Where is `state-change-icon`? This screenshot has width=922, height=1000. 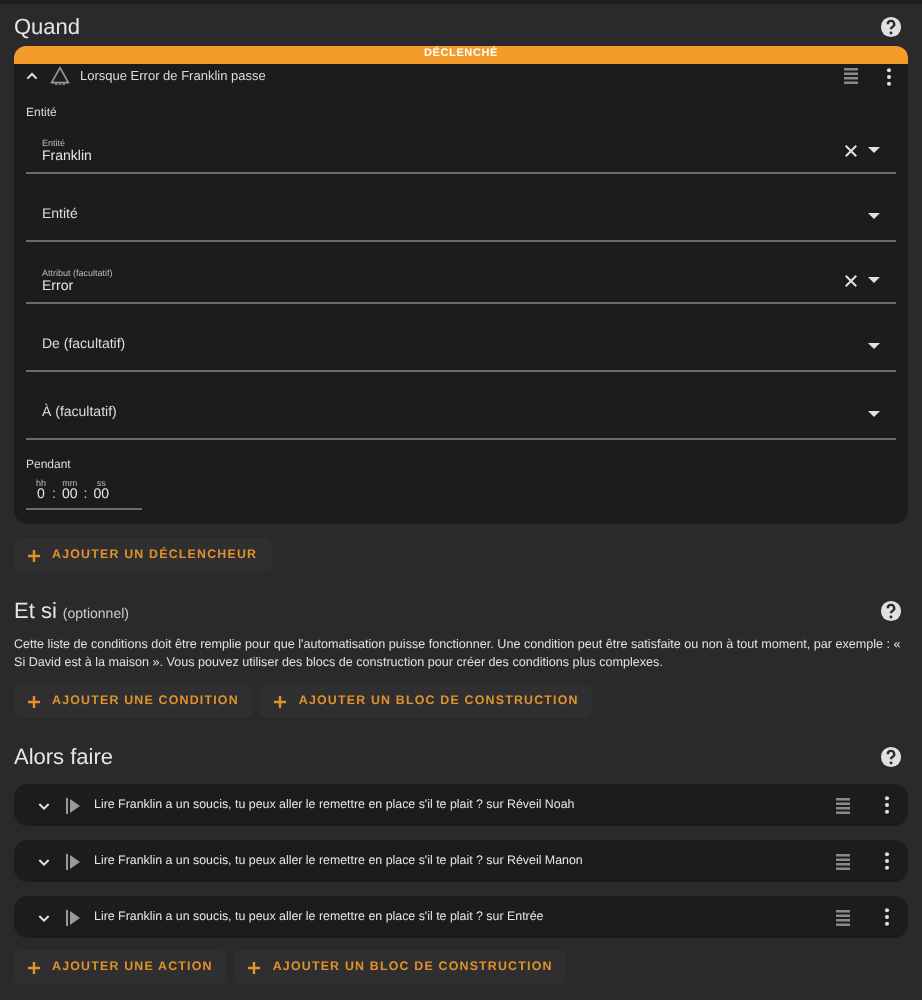 state-change-icon is located at coordinates (60, 76).